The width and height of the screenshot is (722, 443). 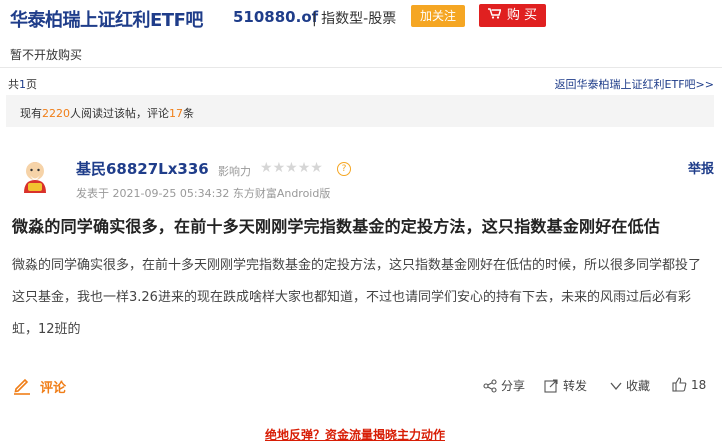 I want to click on divider, so click(x=361, y=67).